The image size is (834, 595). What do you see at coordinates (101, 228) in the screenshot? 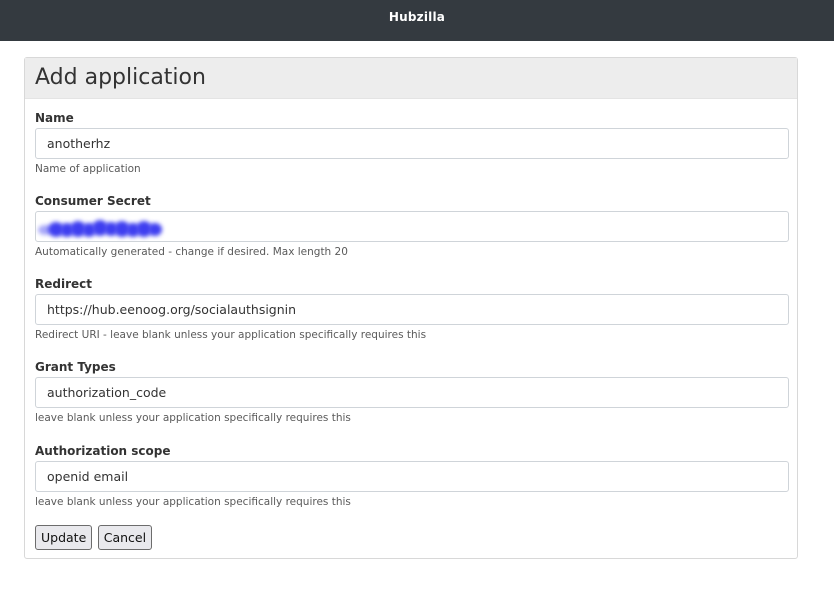
I see `redacted-secret-blur` at bounding box center [101, 228].